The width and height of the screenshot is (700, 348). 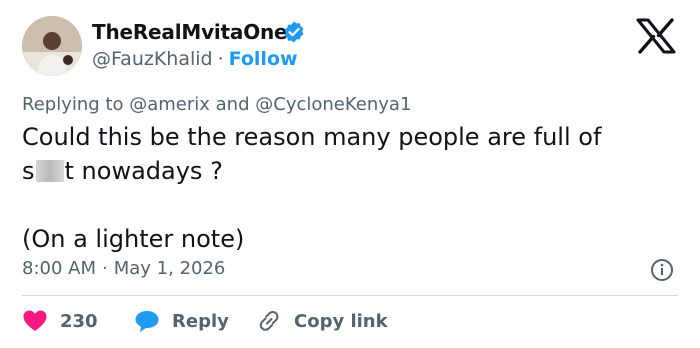 What do you see at coordinates (294, 32) in the screenshot?
I see `verified-badge-icon` at bounding box center [294, 32].